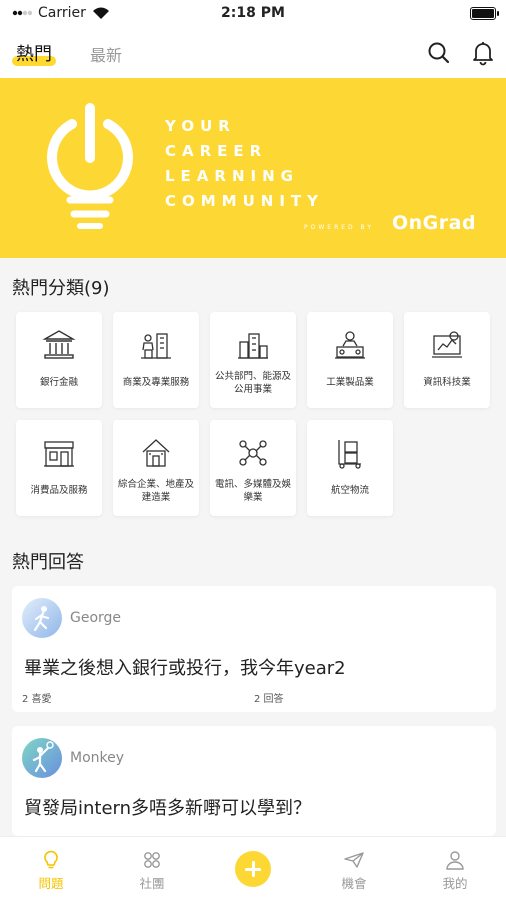 The height and width of the screenshot is (900, 506). What do you see at coordinates (155, 491) in the screenshot?
I see `category-label: 綜合企業、地產及建造業` at bounding box center [155, 491].